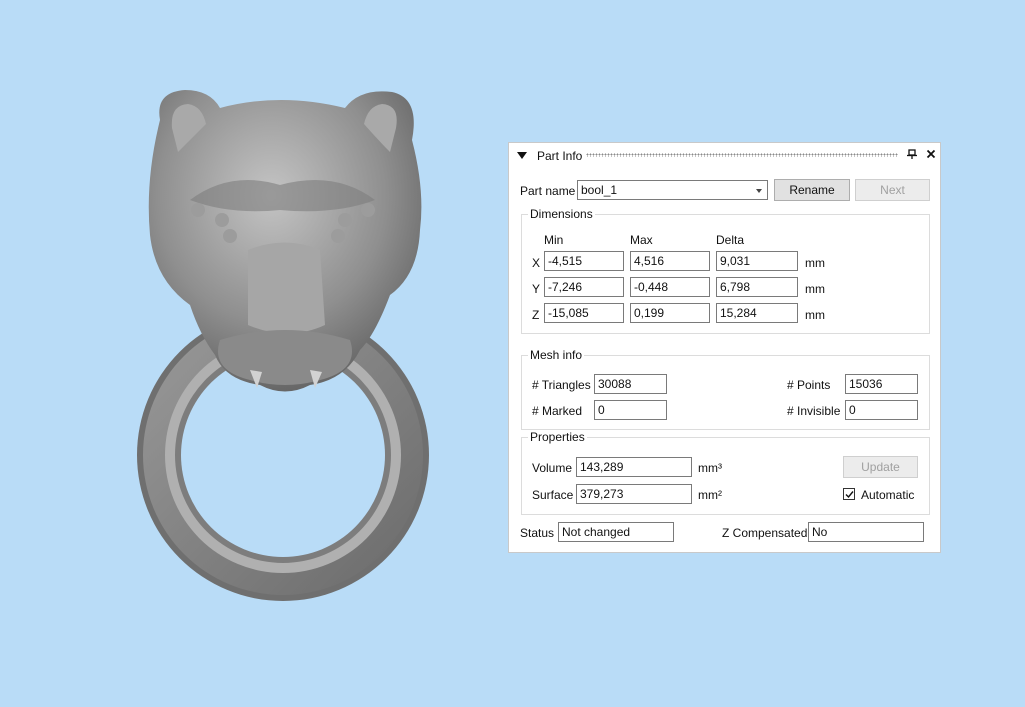  I want to click on part-name-value: bool_1, so click(599, 190).